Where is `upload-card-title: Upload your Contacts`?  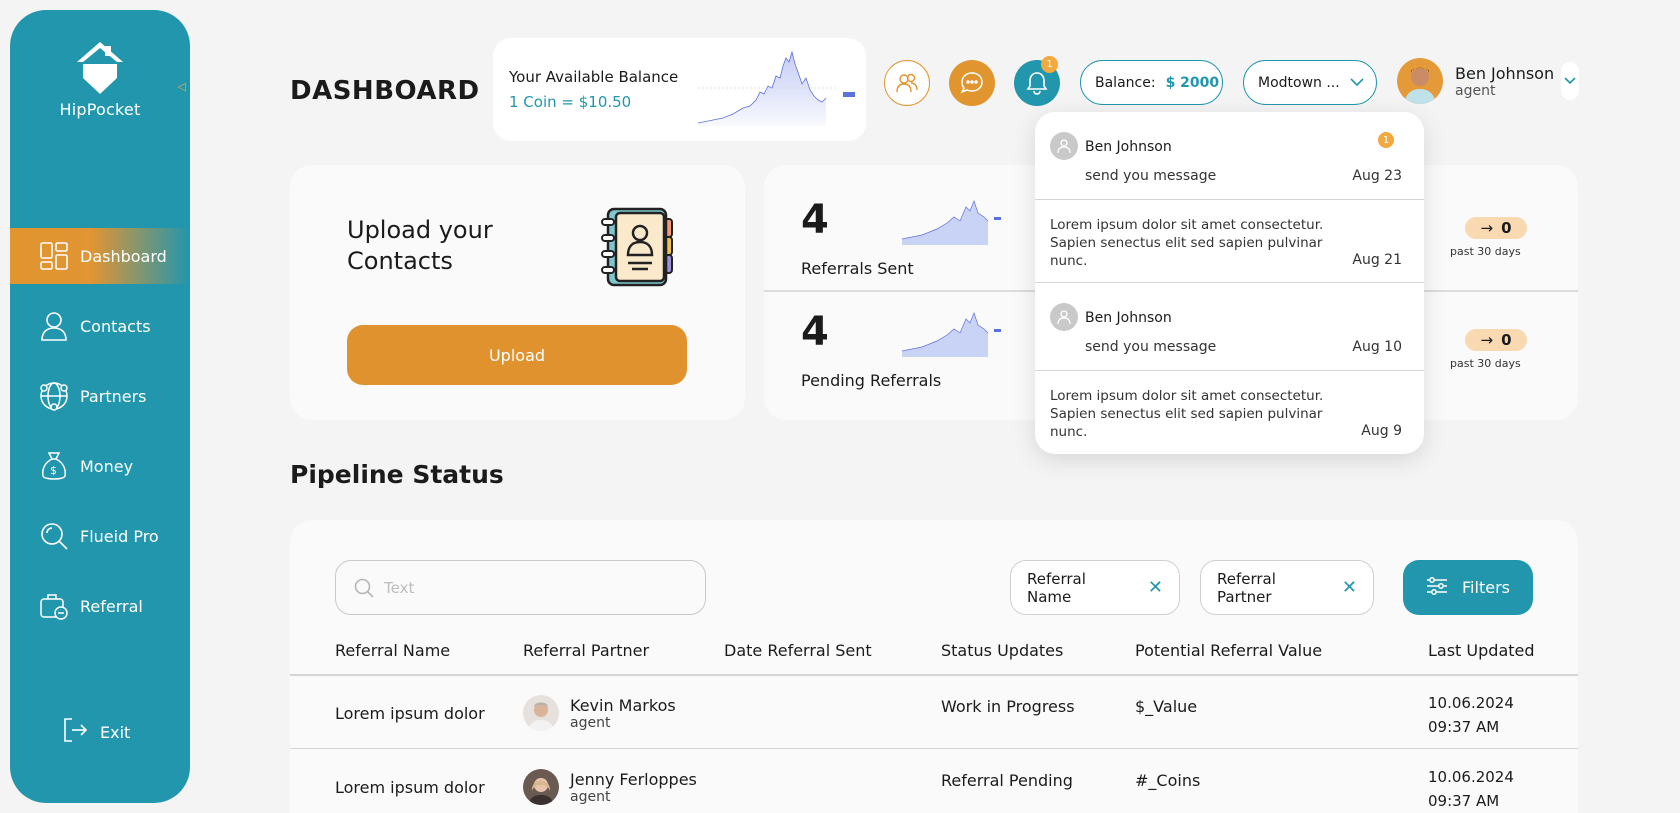
upload-card-title: Upload your Contacts is located at coordinates (420, 245).